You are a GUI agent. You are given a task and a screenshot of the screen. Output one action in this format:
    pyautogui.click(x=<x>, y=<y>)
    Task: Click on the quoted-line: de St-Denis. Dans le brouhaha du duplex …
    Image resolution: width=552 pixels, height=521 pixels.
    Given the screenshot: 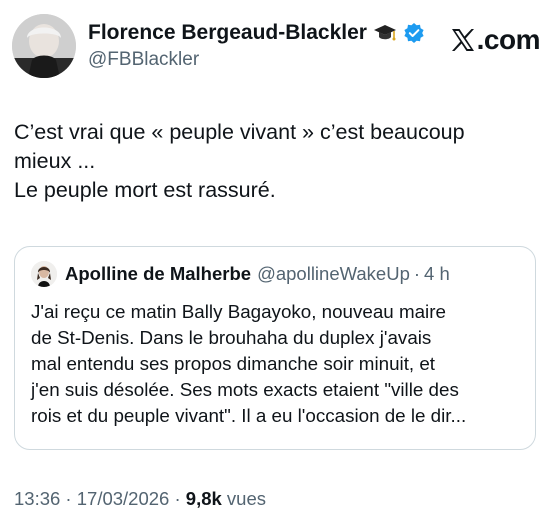 What is the action you would take?
    pyautogui.click(x=231, y=337)
    